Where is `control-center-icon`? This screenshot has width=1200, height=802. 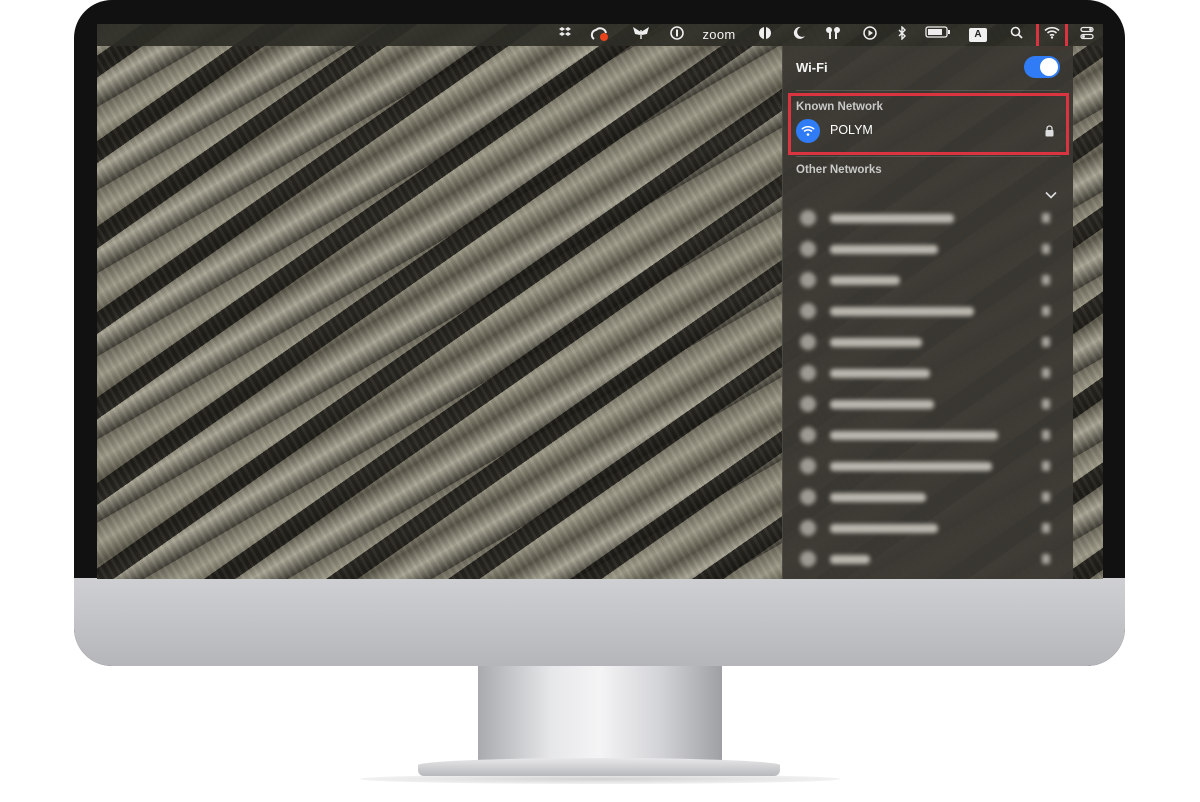 control-center-icon is located at coordinates (1087, 35).